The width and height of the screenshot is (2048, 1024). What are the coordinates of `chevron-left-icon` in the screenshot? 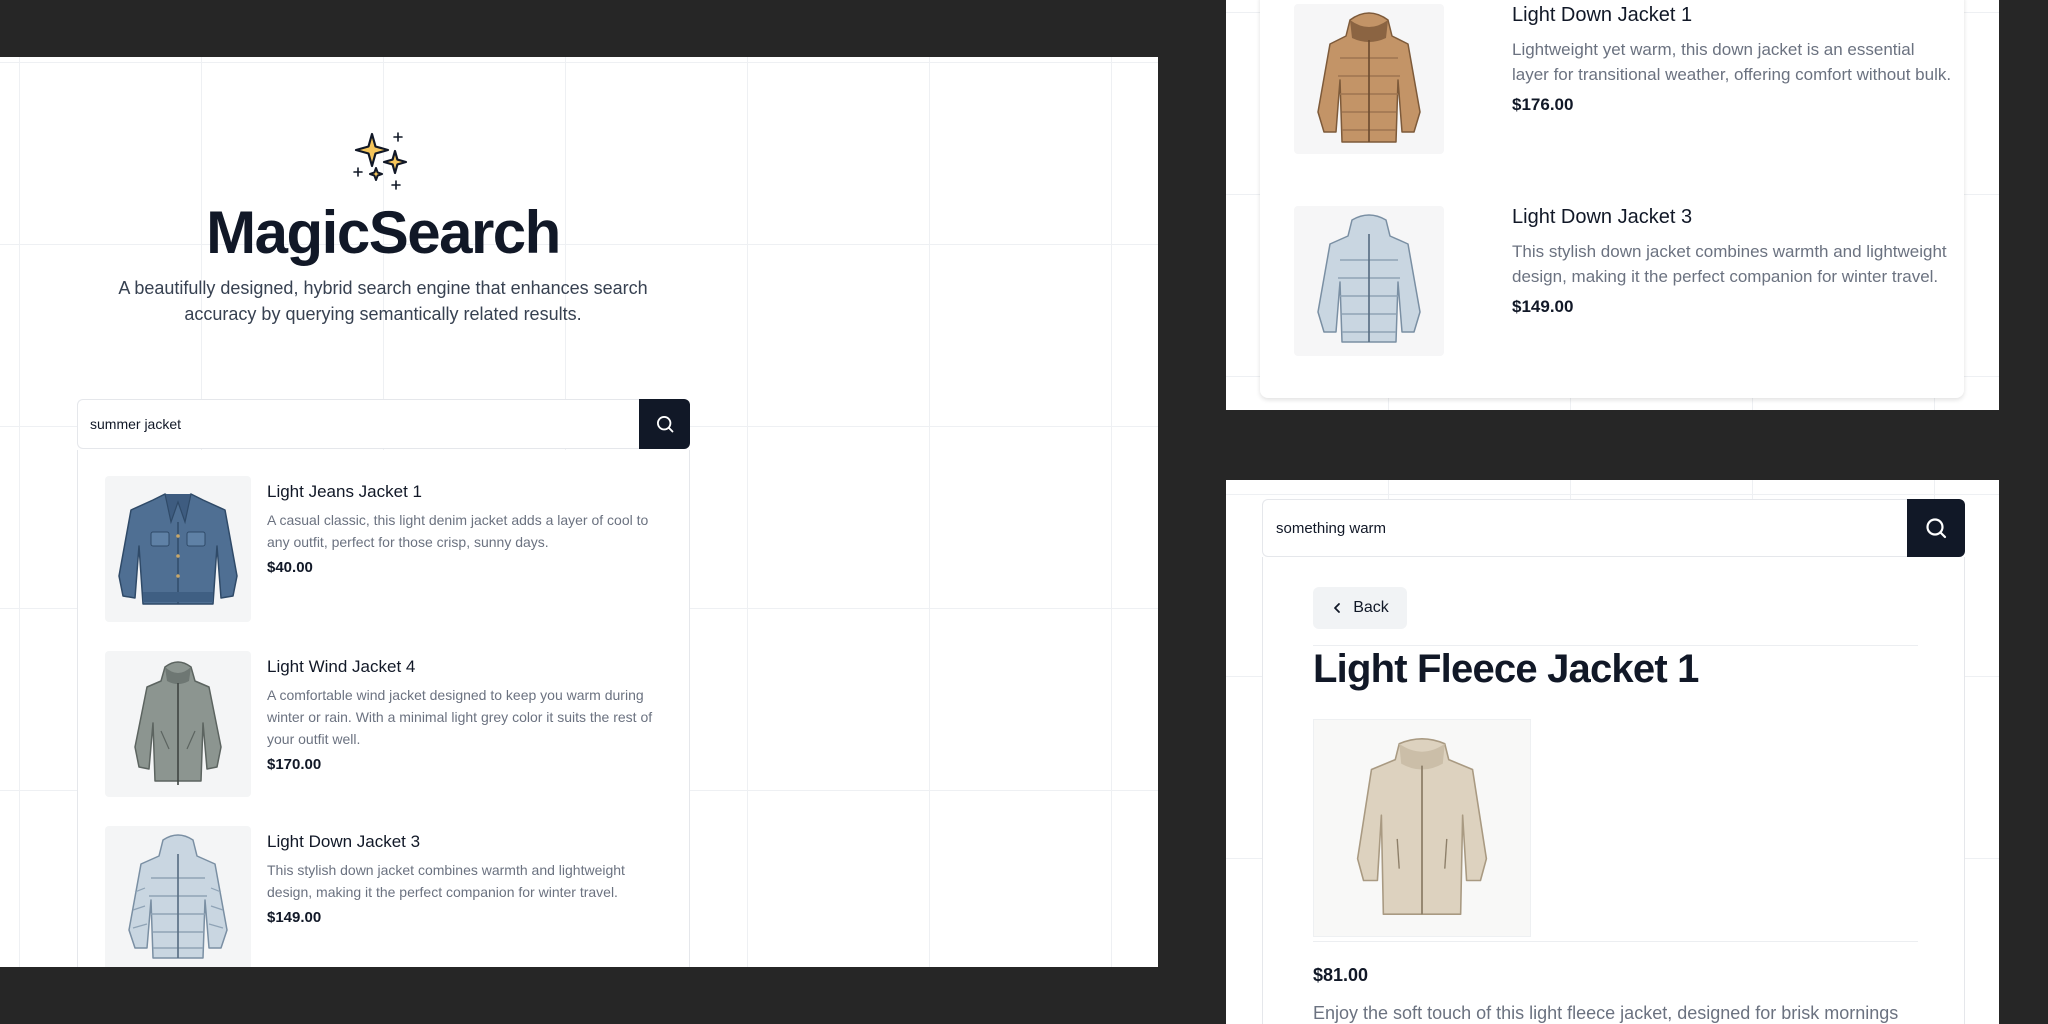 It's located at (1337, 608).